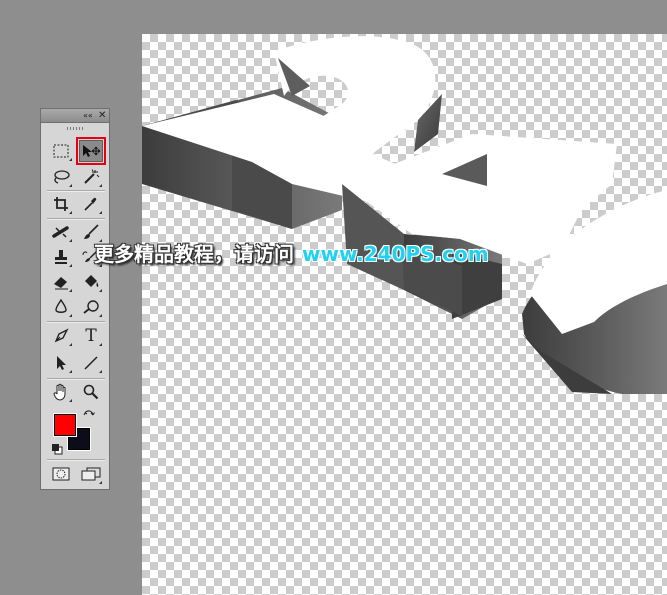 This screenshot has width=667, height=595. I want to click on clone-stamp-tool, so click(61, 257).